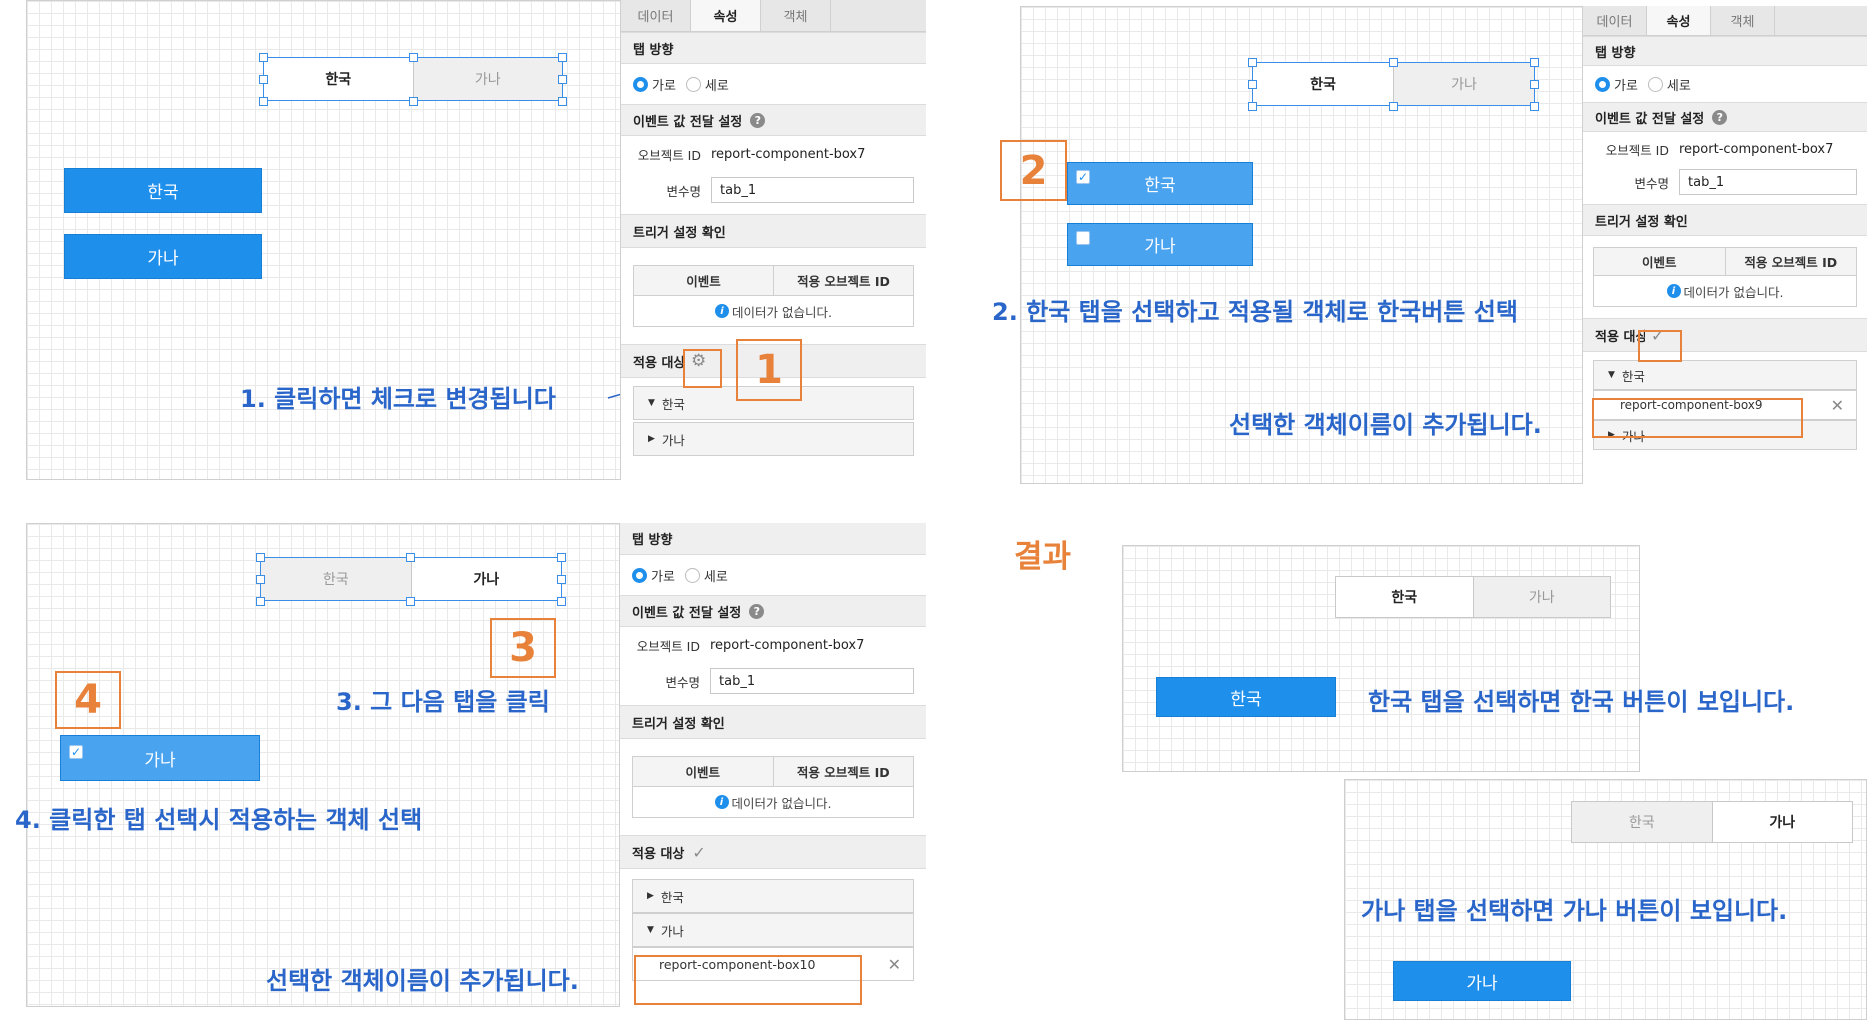  I want to click on caret-right-icon: ▶, so click(651, 439).